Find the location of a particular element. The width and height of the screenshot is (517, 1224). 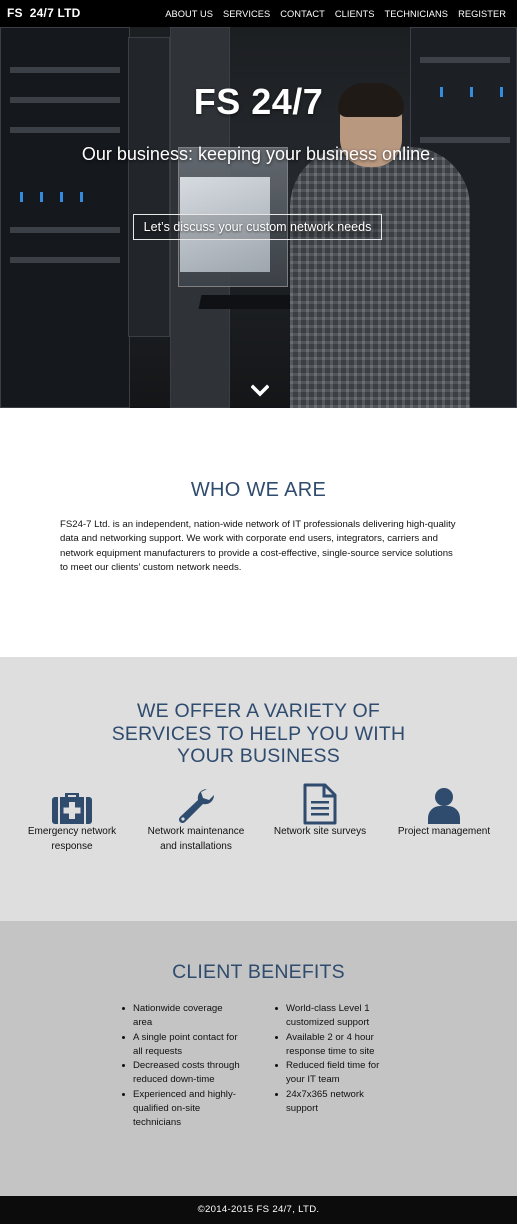

client-benefits-heading: CLIENT BENEFITS is located at coordinates (258, 972).